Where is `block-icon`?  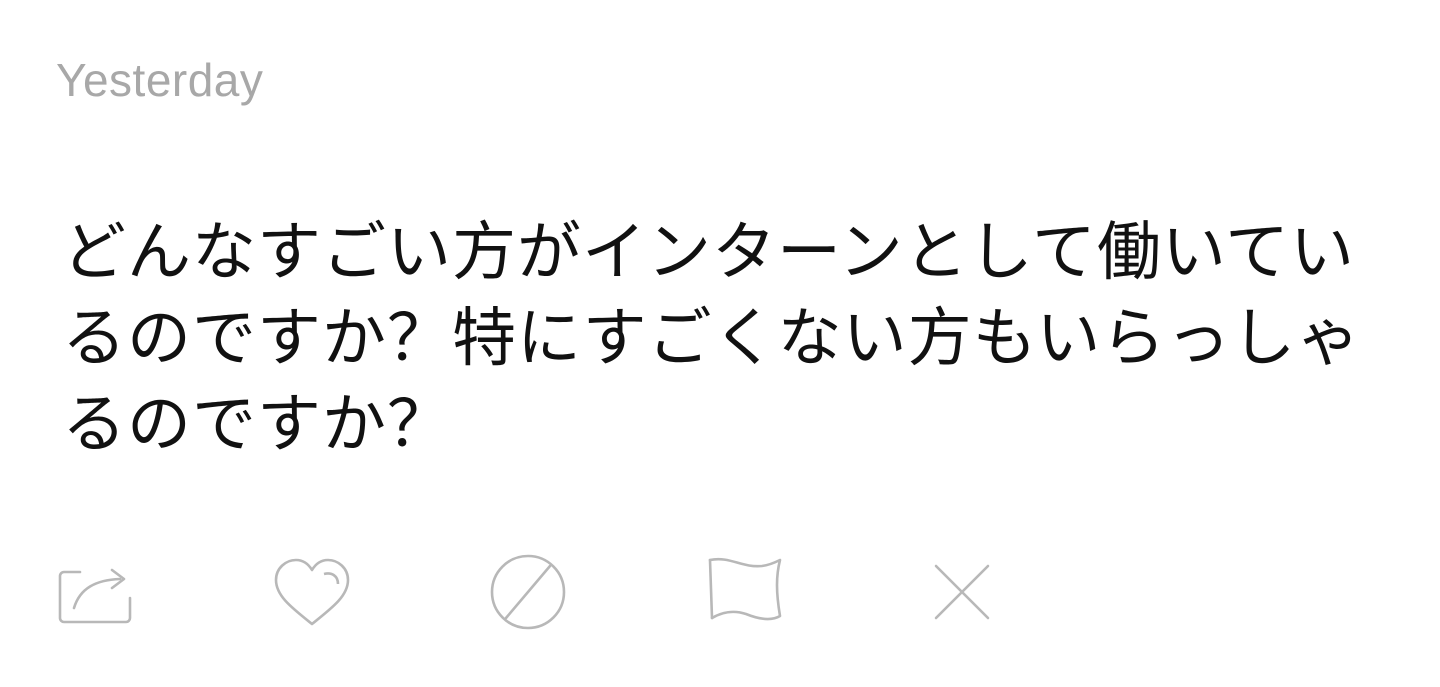
block-icon is located at coordinates (528, 592).